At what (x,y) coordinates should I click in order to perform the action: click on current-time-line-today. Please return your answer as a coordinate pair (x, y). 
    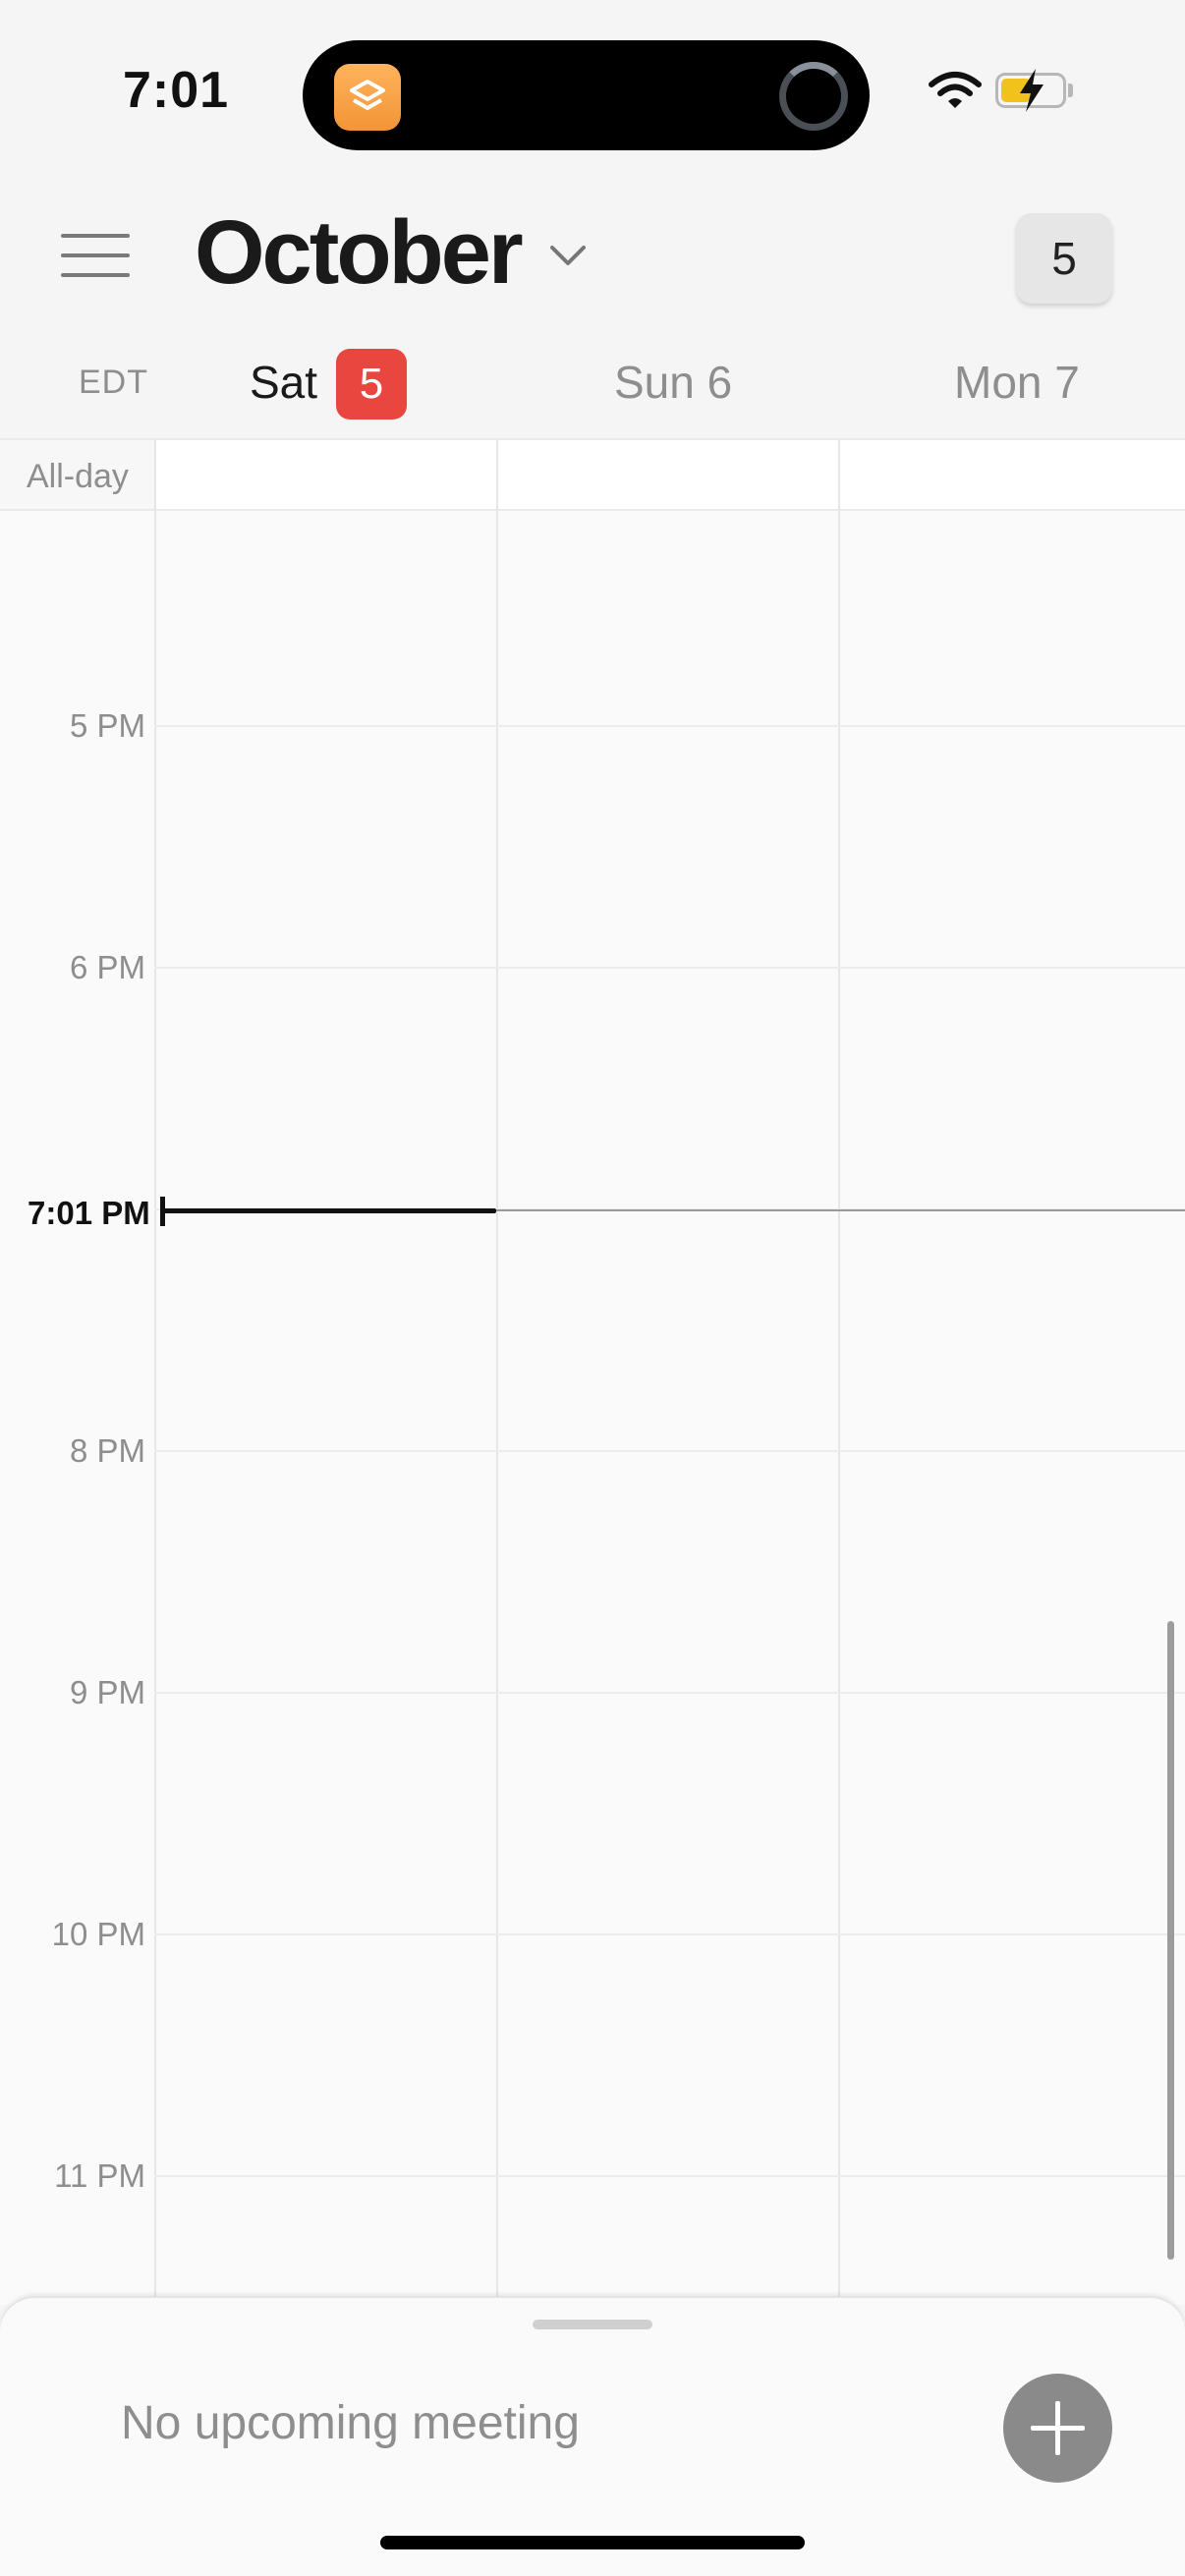
    Looking at the image, I should click on (328, 1210).